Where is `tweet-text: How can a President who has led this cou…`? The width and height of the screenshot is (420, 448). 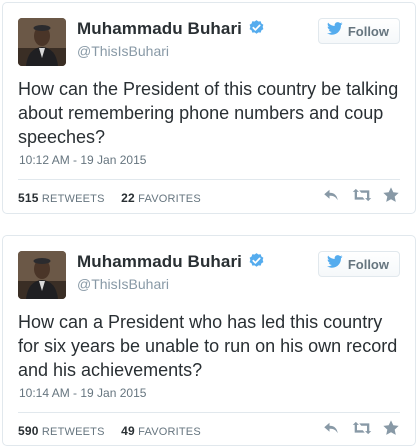
tweet-text: How can a President who has led this cou… is located at coordinates (208, 346).